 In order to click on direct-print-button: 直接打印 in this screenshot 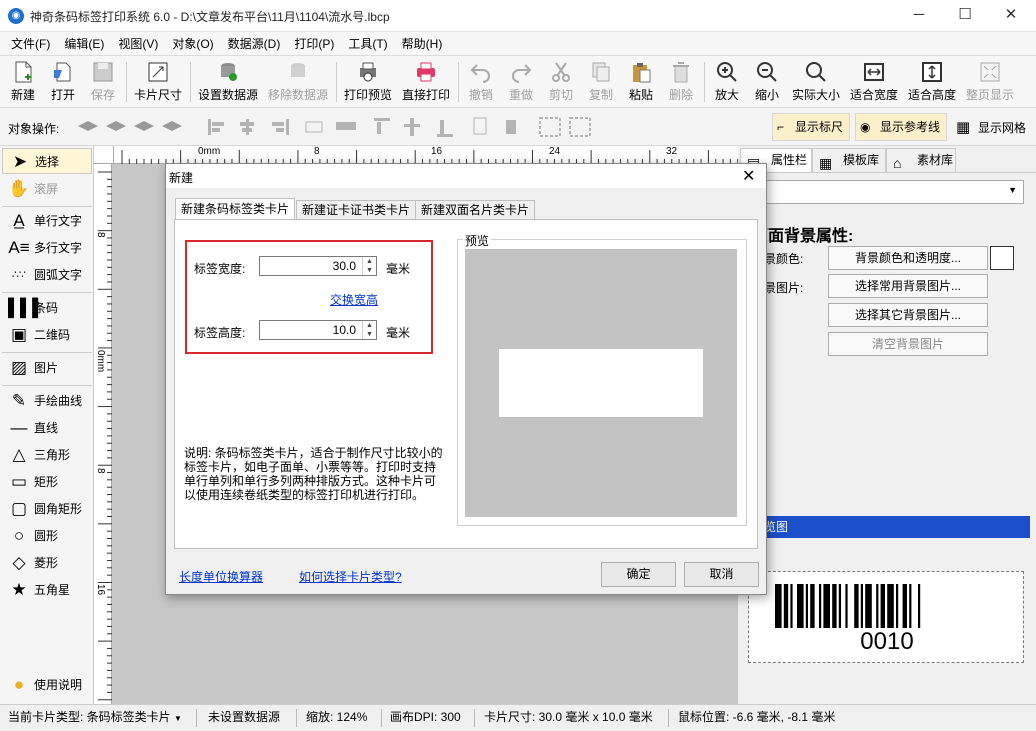, I will do `click(426, 83)`.